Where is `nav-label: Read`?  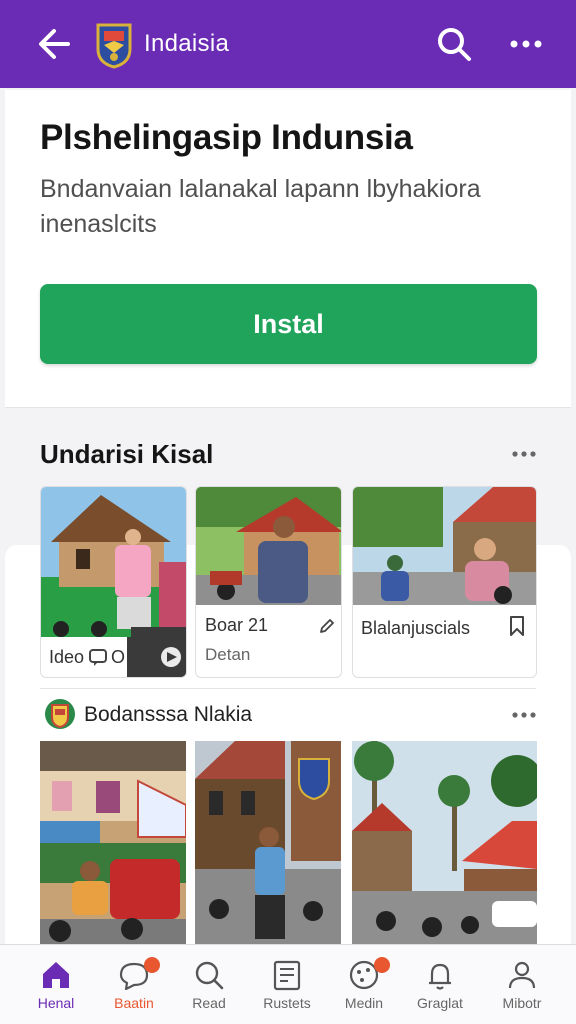
nav-label: Read is located at coordinates (209, 1003).